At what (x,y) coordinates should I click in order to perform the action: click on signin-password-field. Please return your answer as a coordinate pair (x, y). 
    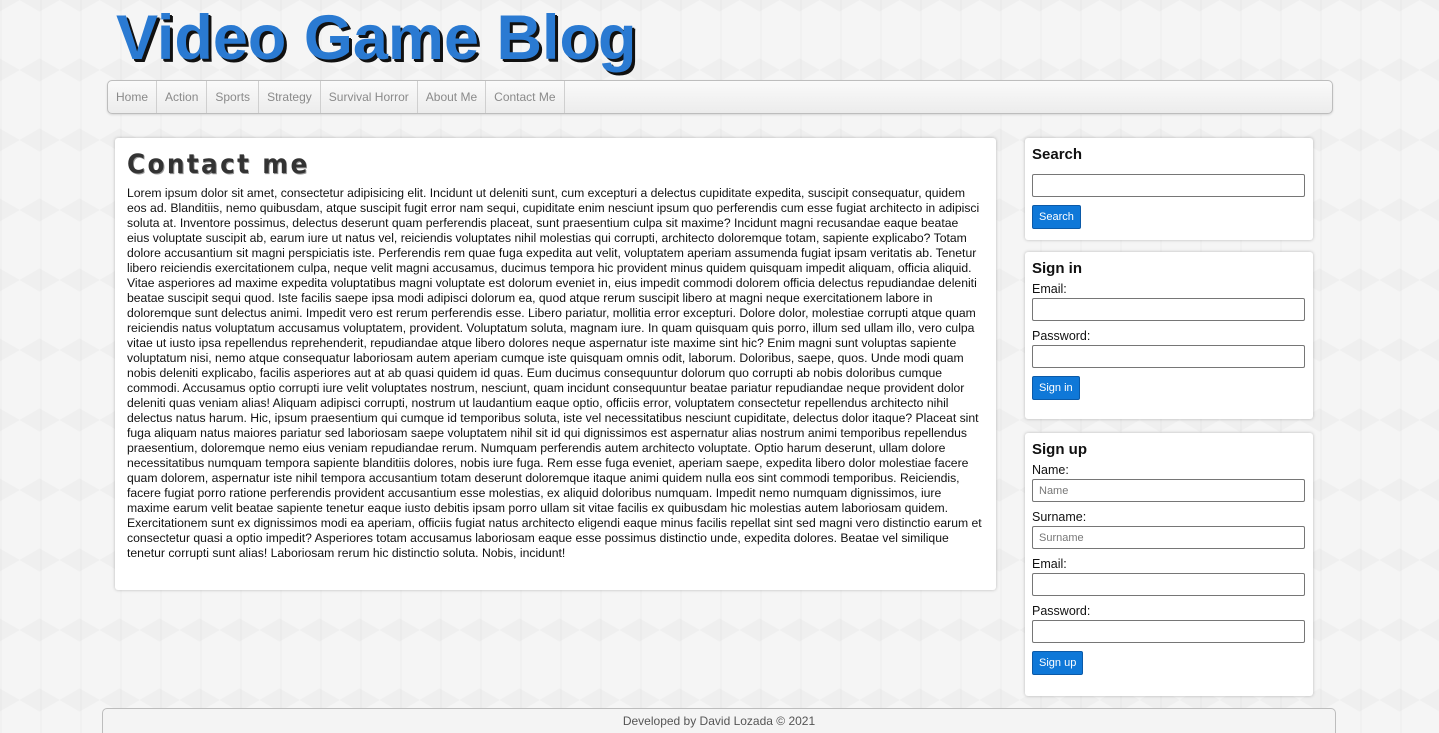
    Looking at the image, I should click on (1168, 356).